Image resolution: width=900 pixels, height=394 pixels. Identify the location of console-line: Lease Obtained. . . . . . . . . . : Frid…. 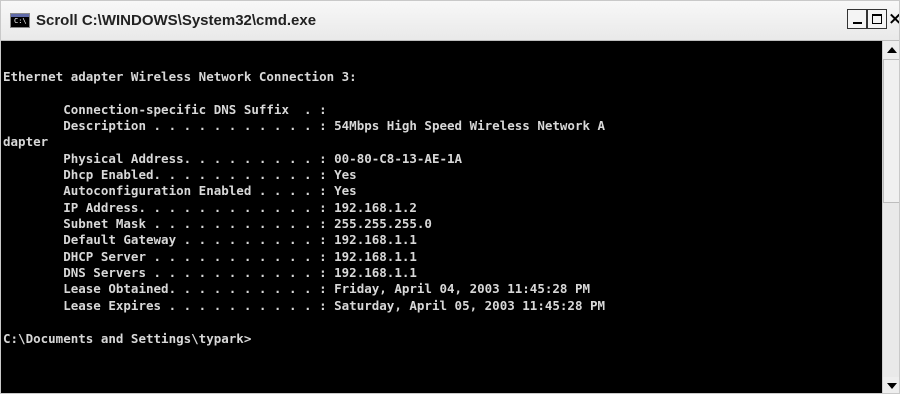
(296, 289).